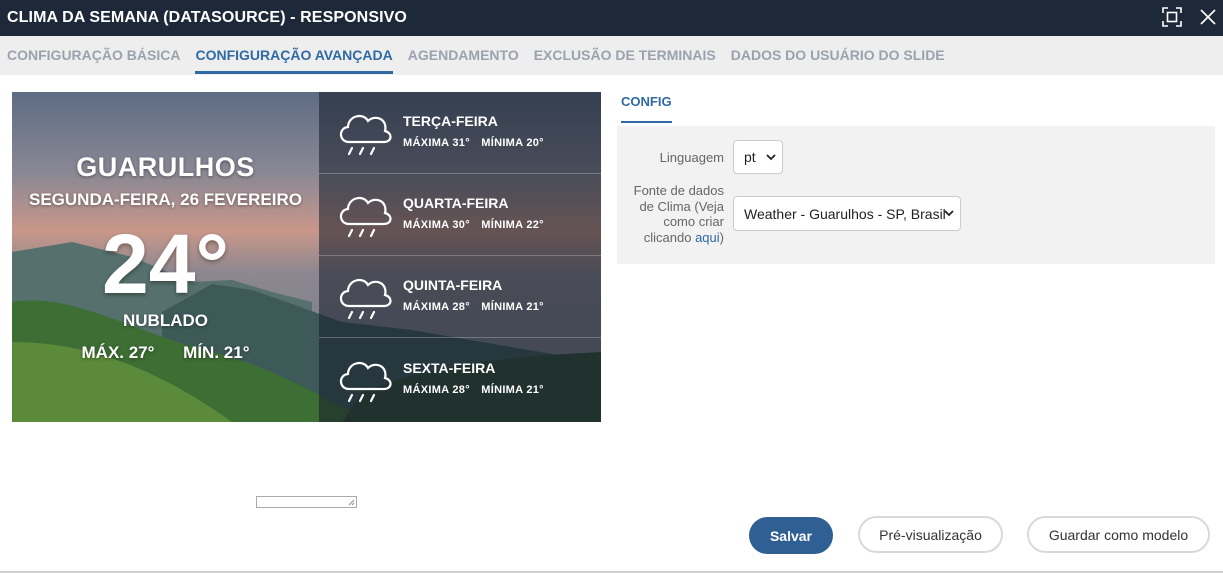 This screenshot has height=573, width=1223. Describe the element at coordinates (460, 215) in the screenshot. I see `forecast-day: QUARTA-FEIRA MÁXIMA 30° MÍNIMA 22°` at that location.